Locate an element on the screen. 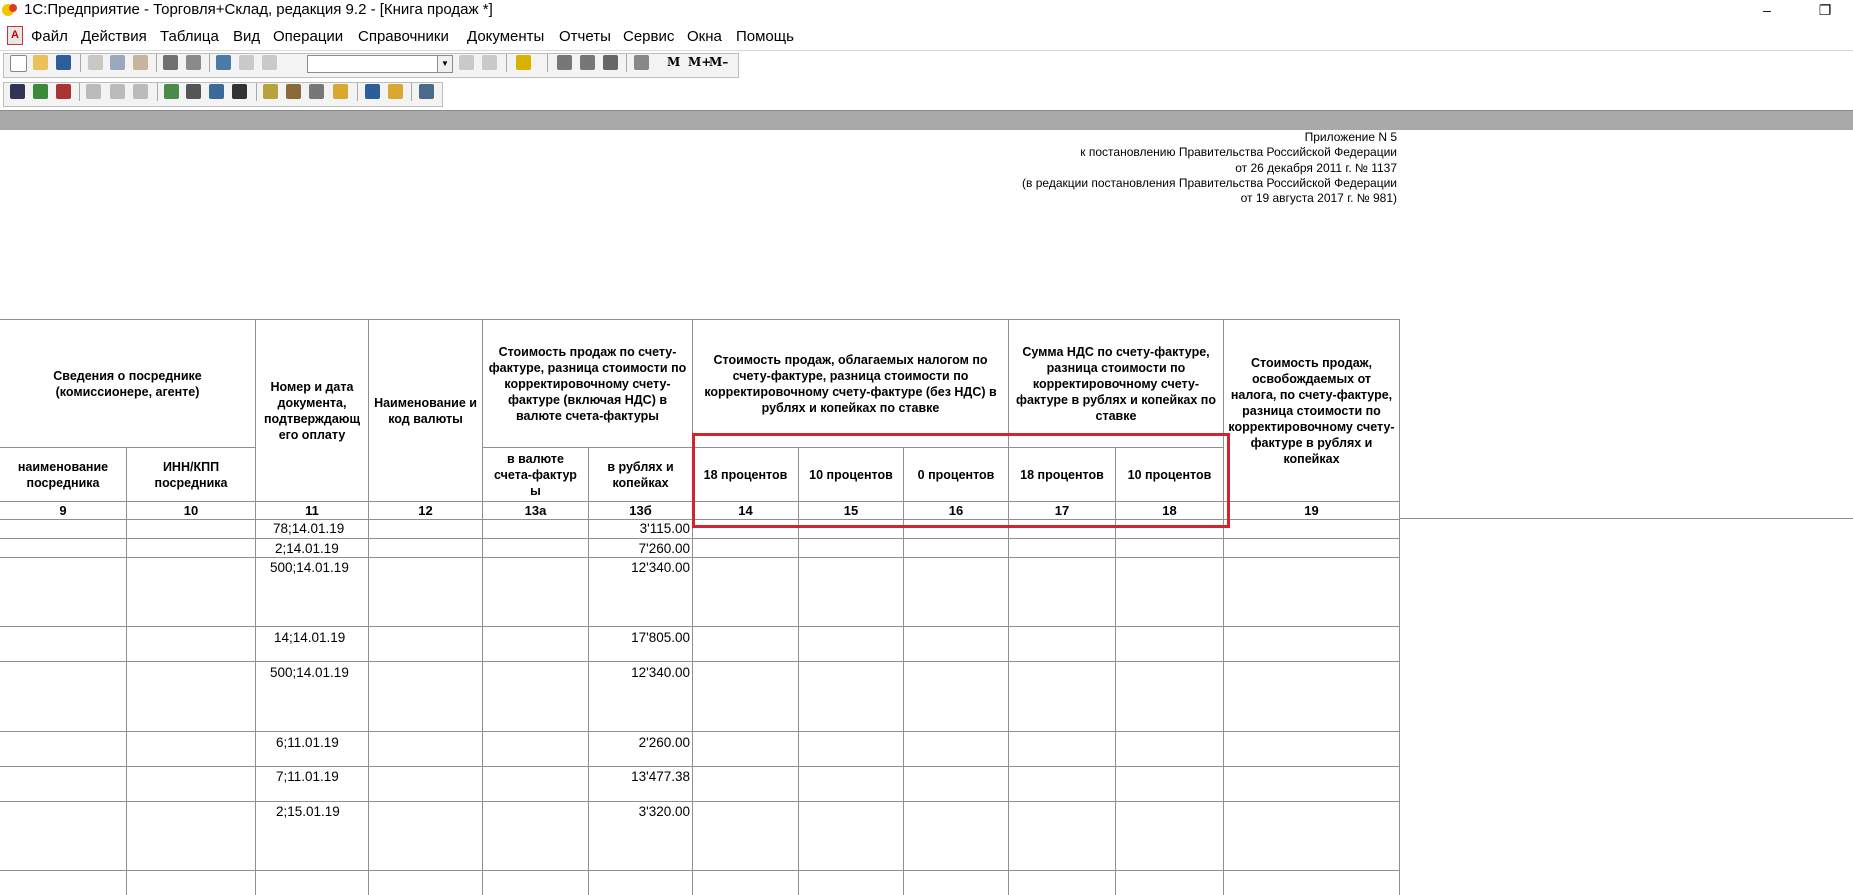 The height and width of the screenshot is (895, 1853). memory-subtract-button: M– is located at coordinates (718, 62).